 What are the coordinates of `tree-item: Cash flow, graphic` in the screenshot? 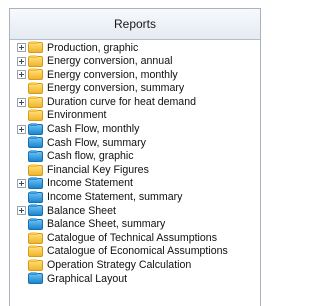 It's located at (135, 157).